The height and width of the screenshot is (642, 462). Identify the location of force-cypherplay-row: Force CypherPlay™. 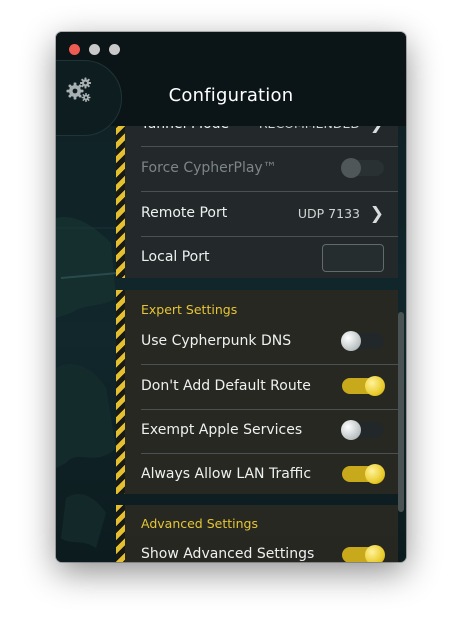
(269, 169).